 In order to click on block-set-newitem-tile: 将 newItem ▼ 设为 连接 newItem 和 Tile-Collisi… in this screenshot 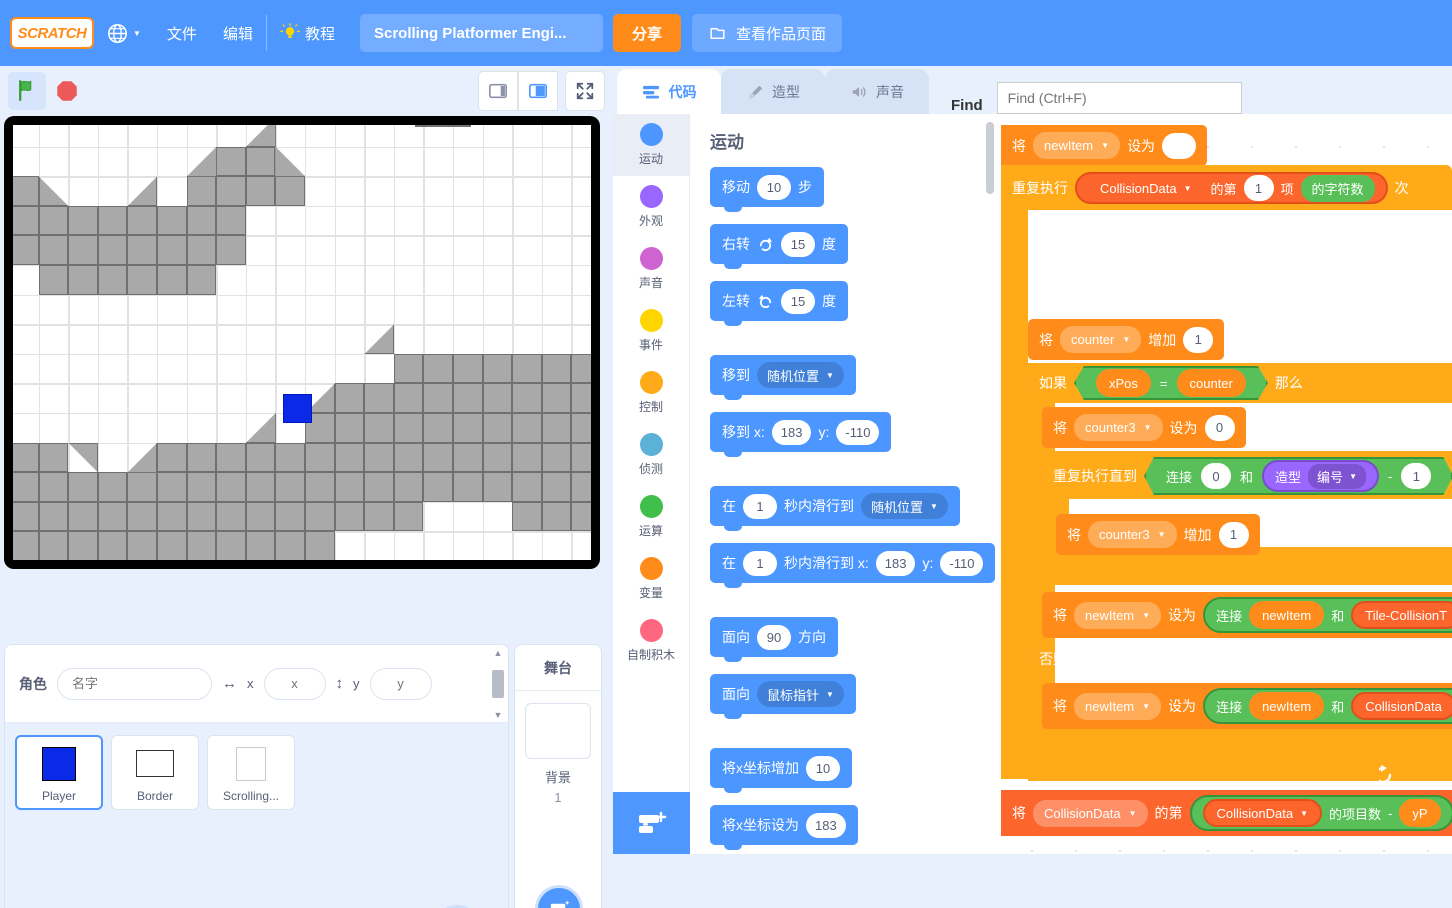, I will do `click(1247, 615)`.